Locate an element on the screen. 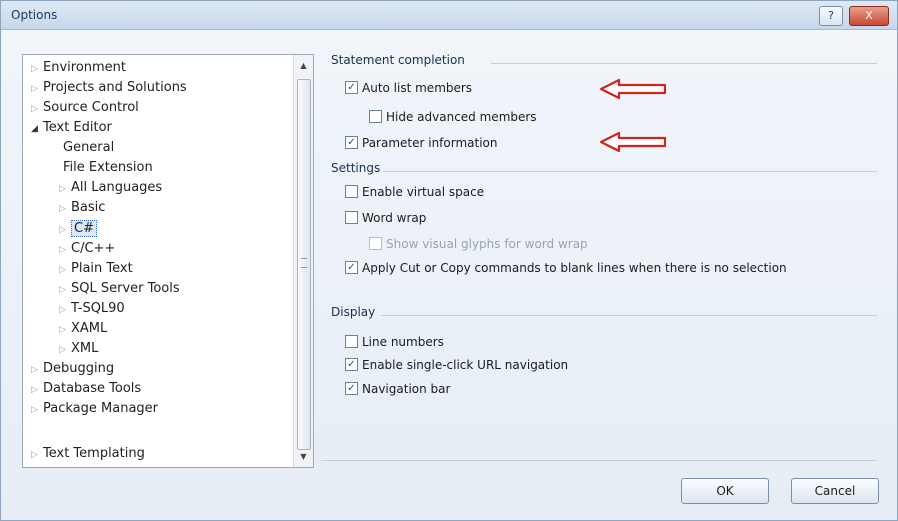  tree-item-environment: ▷ Environment is located at coordinates (78, 68).